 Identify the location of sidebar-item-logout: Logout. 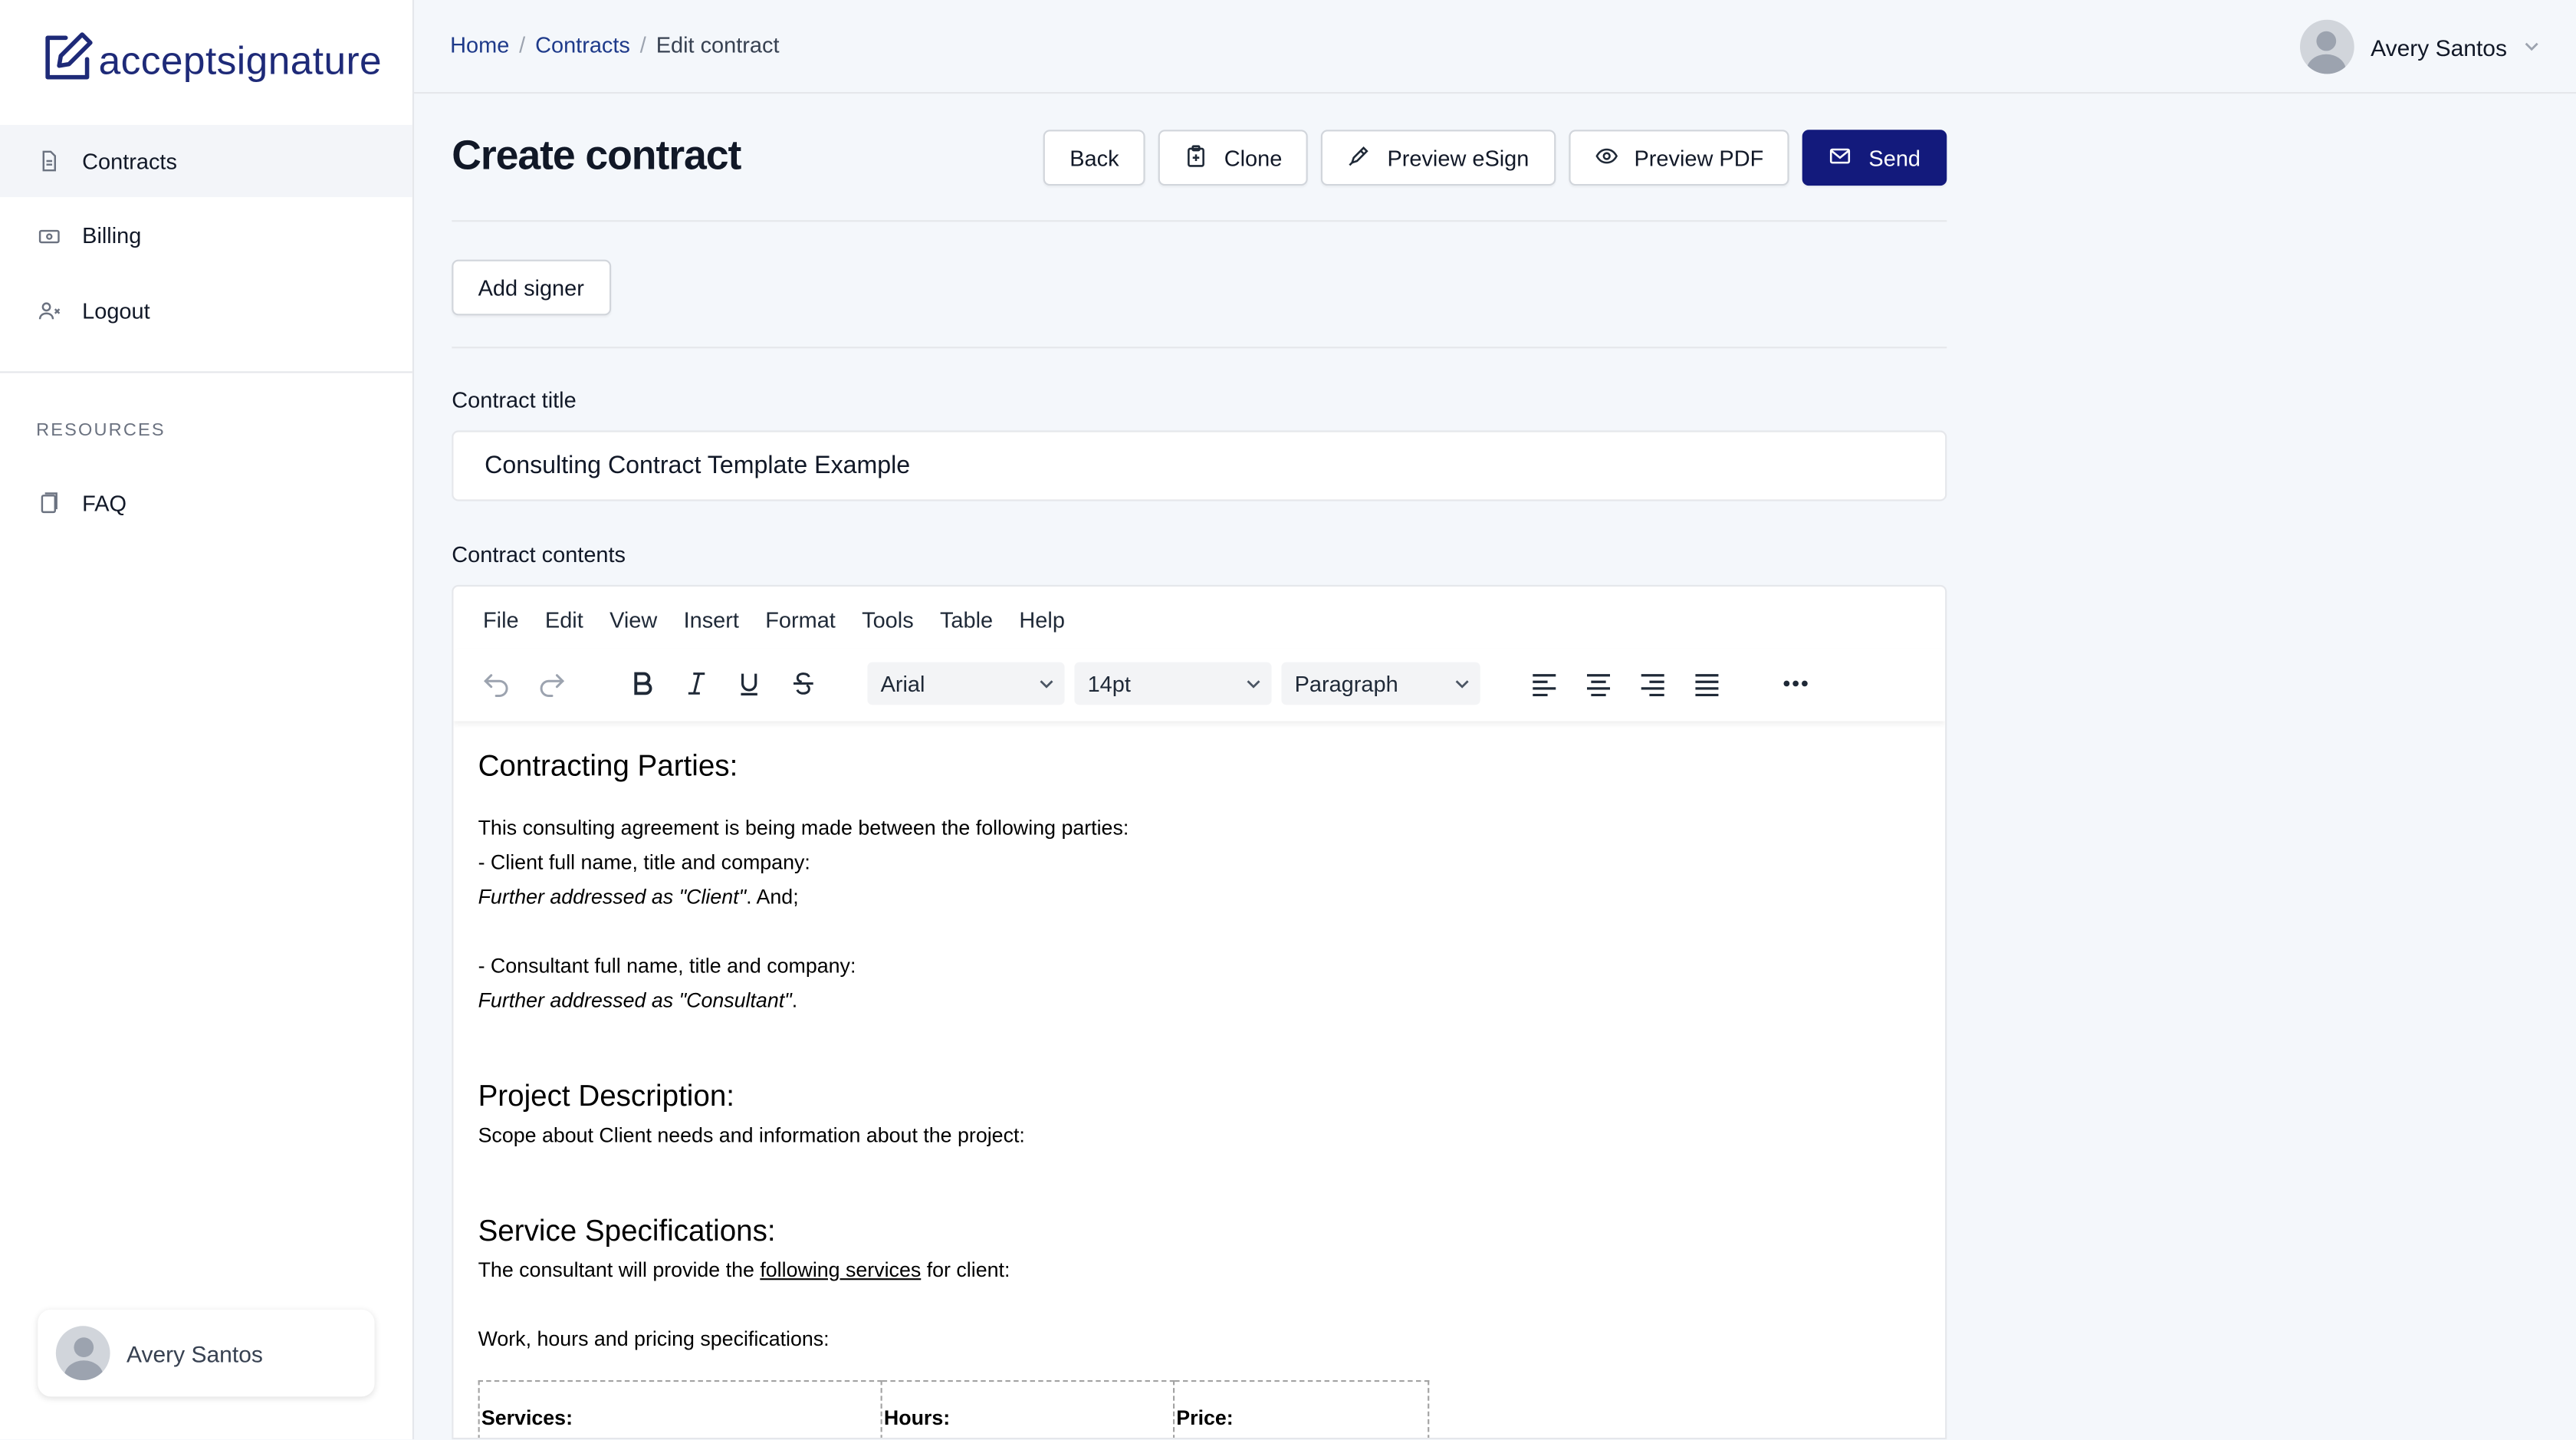
(206, 311).